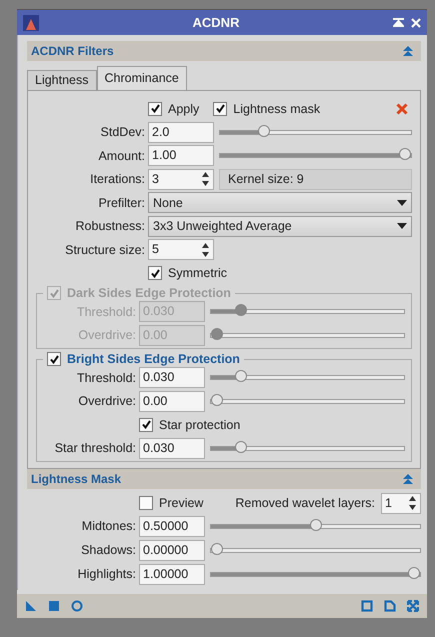 This screenshot has height=637, width=435. What do you see at coordinates (109, 226) in the screenshot?
I see `field-label: Robustness:` at bounding box center [109, 226].